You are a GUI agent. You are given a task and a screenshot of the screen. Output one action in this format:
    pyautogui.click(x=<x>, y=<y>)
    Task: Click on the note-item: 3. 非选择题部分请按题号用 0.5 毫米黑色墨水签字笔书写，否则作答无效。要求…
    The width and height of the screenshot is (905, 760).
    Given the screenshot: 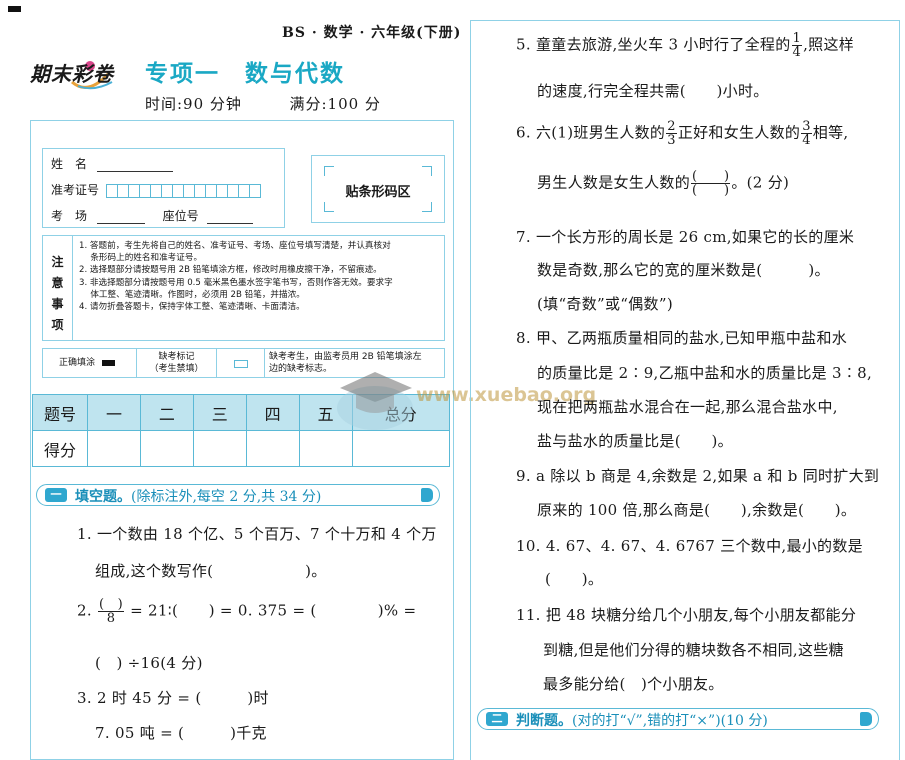 What is the action you would take?
    pyautogui.click(x=236, y=282)
    